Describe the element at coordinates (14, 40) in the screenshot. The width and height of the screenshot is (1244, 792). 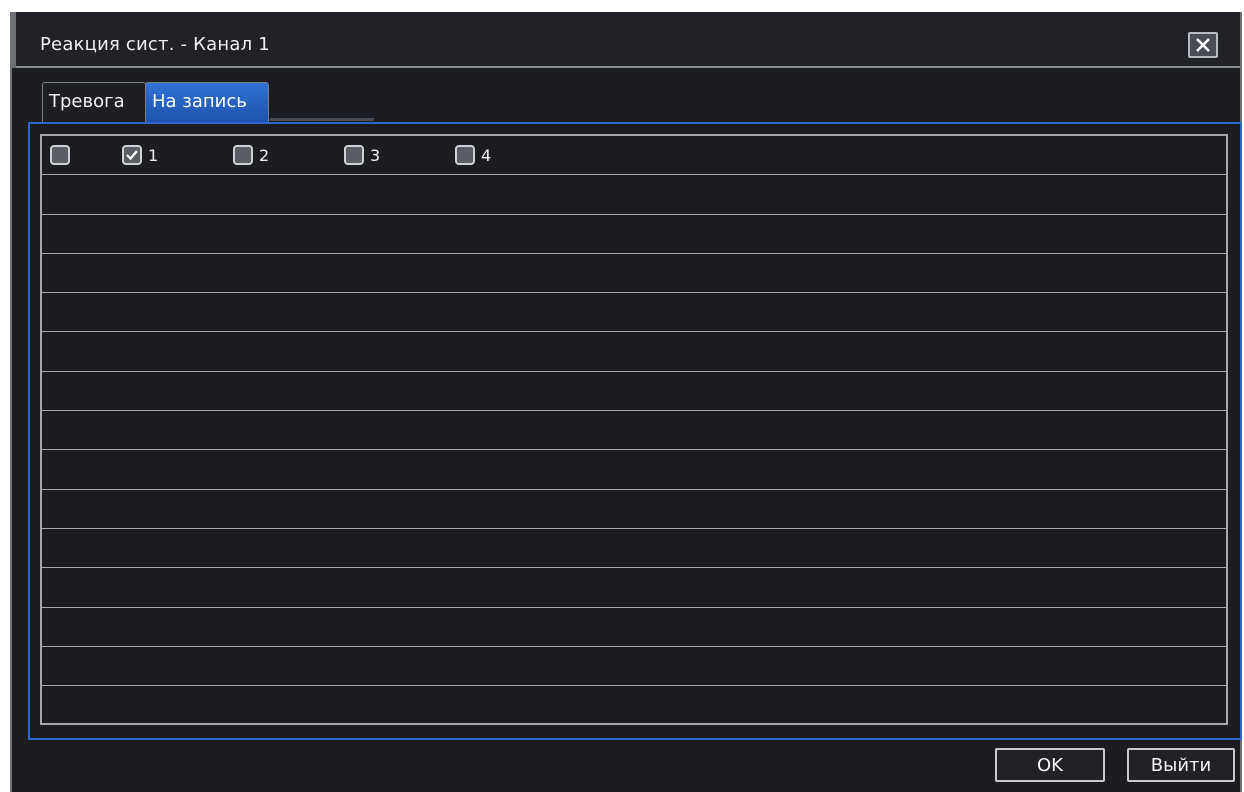
I see `title-bar-edge` at that location.